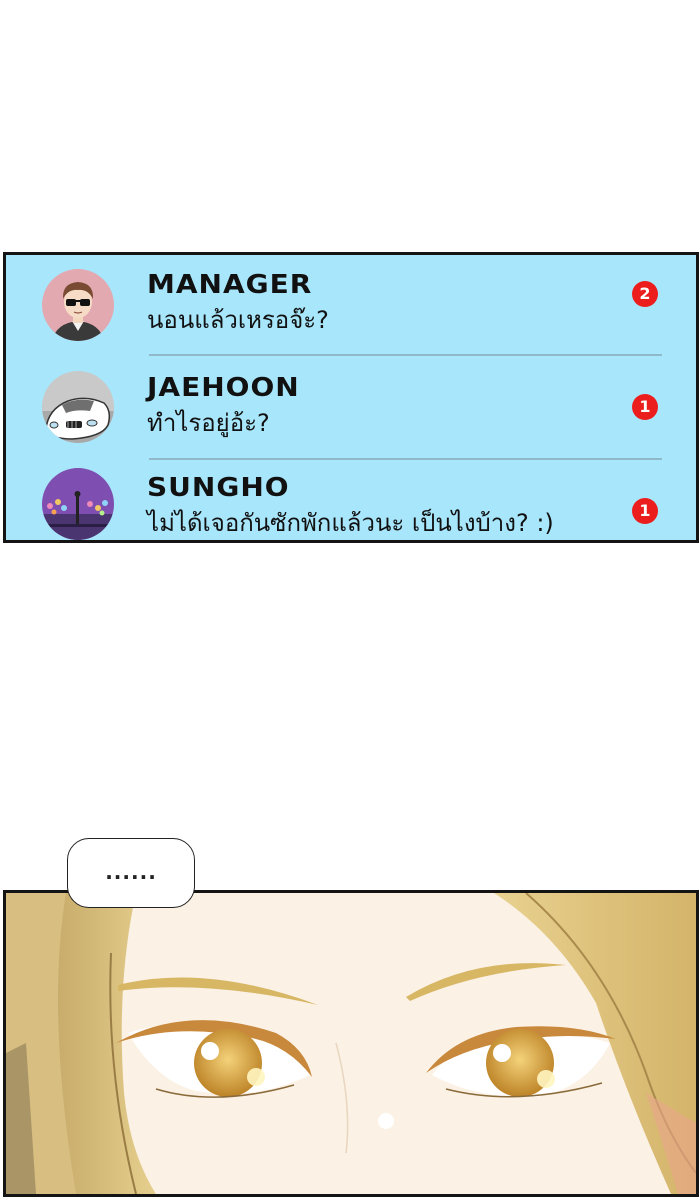 The width and height of the screenshot is (700, 1204). What do you see at coordinates (238, 320) in the screenshot?
I see `message-preview: นอนแล้วเหรอจ๊ะ?` at bounding box center [238, 320].